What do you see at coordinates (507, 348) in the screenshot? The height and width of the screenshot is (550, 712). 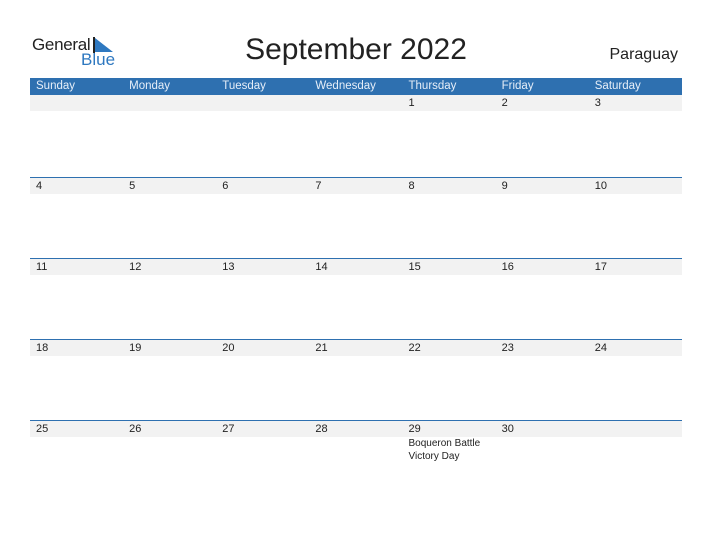 I see `day-cell: 23` at bounding box center [507, 348].